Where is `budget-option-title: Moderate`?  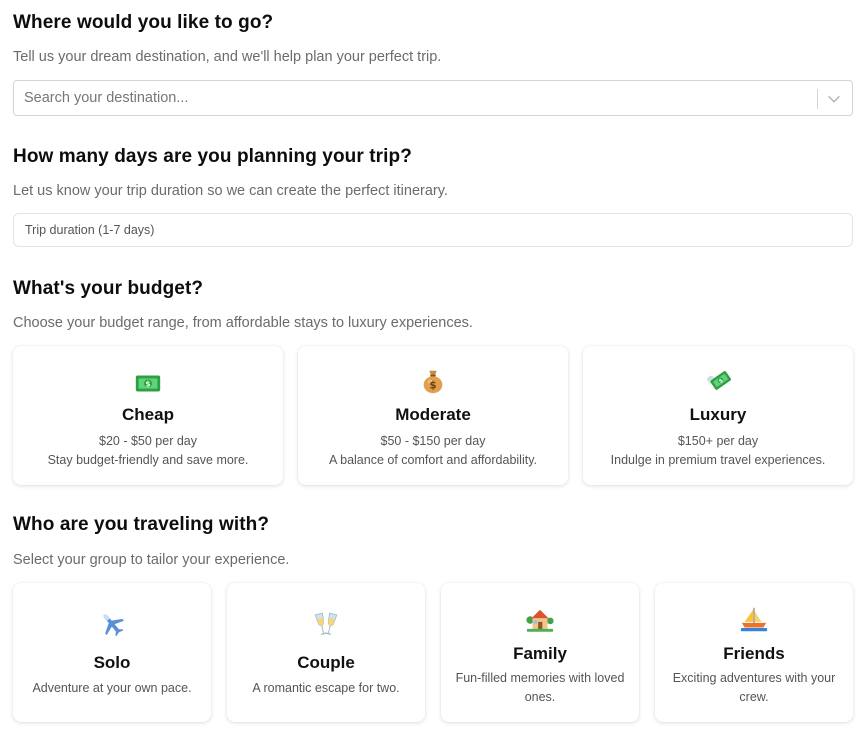
budget-option-title: Moderate is located at coordinates (433, 414).